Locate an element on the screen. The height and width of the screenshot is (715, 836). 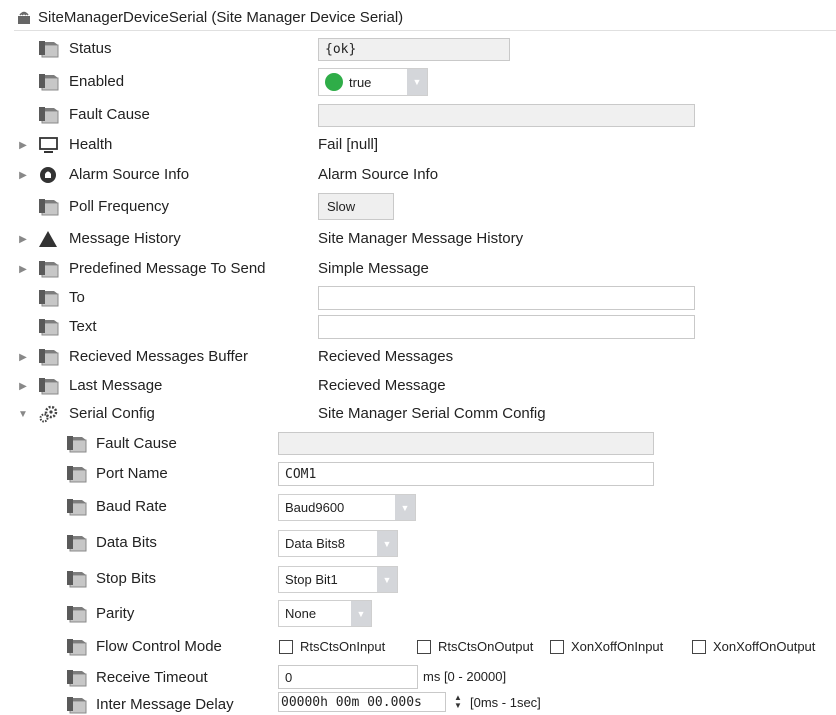
row-parity: Parity None ▼ is located at coordinates (418, 614).